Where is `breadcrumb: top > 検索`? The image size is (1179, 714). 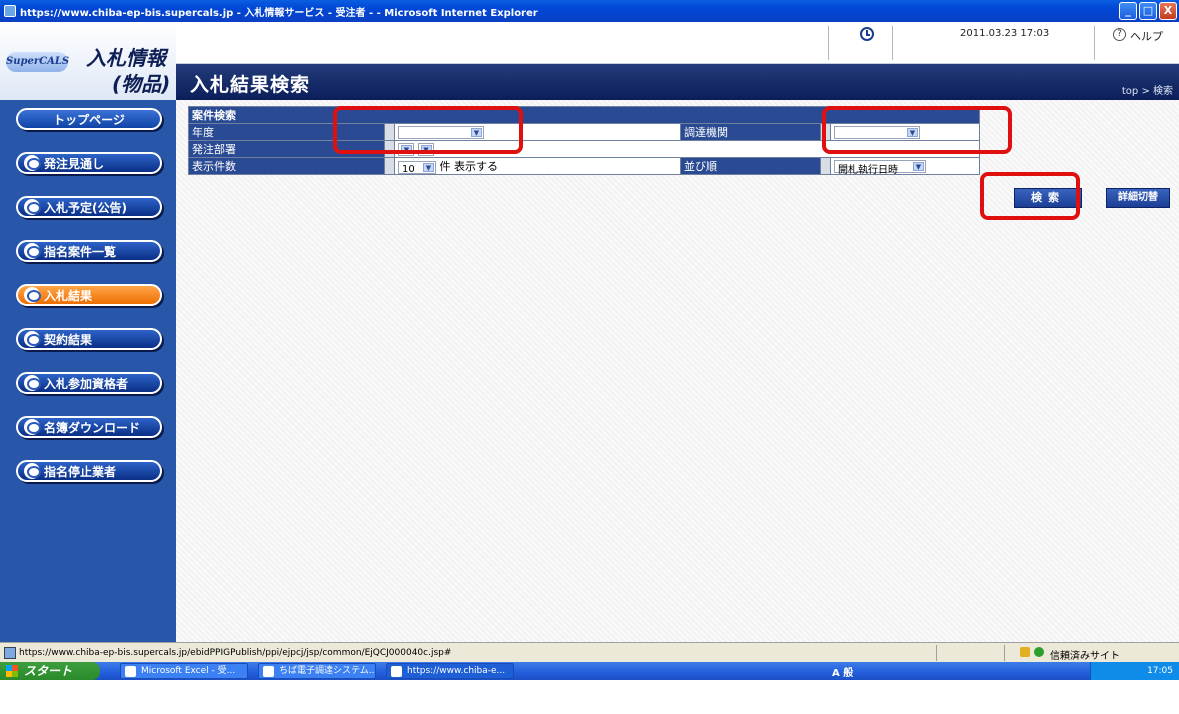
breadcrumb: top > 検索 is located at coordinates (1147, 89).